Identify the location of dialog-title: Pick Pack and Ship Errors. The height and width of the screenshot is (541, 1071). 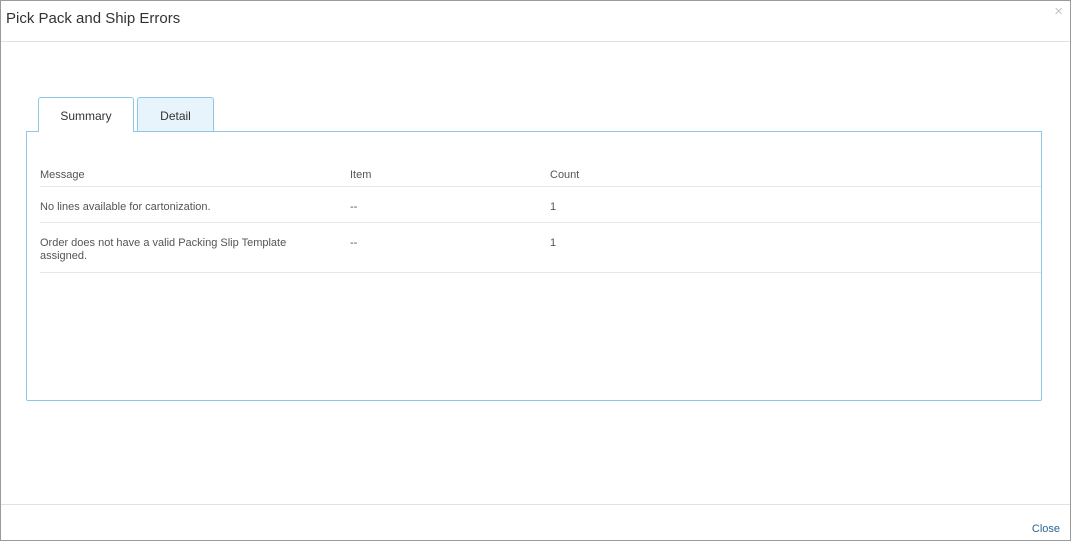
(93, 18).